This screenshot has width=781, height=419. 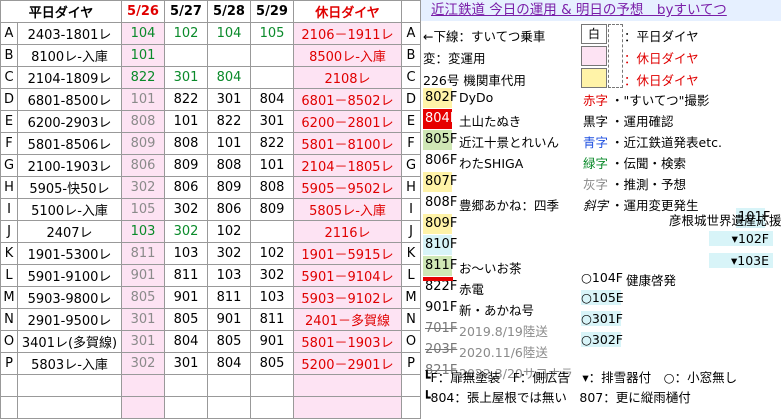 What do you see at coordinates (69, 209) in the screenshot?
I see `row-train: 5100レ-入庫` at bounding box center [69, 209].